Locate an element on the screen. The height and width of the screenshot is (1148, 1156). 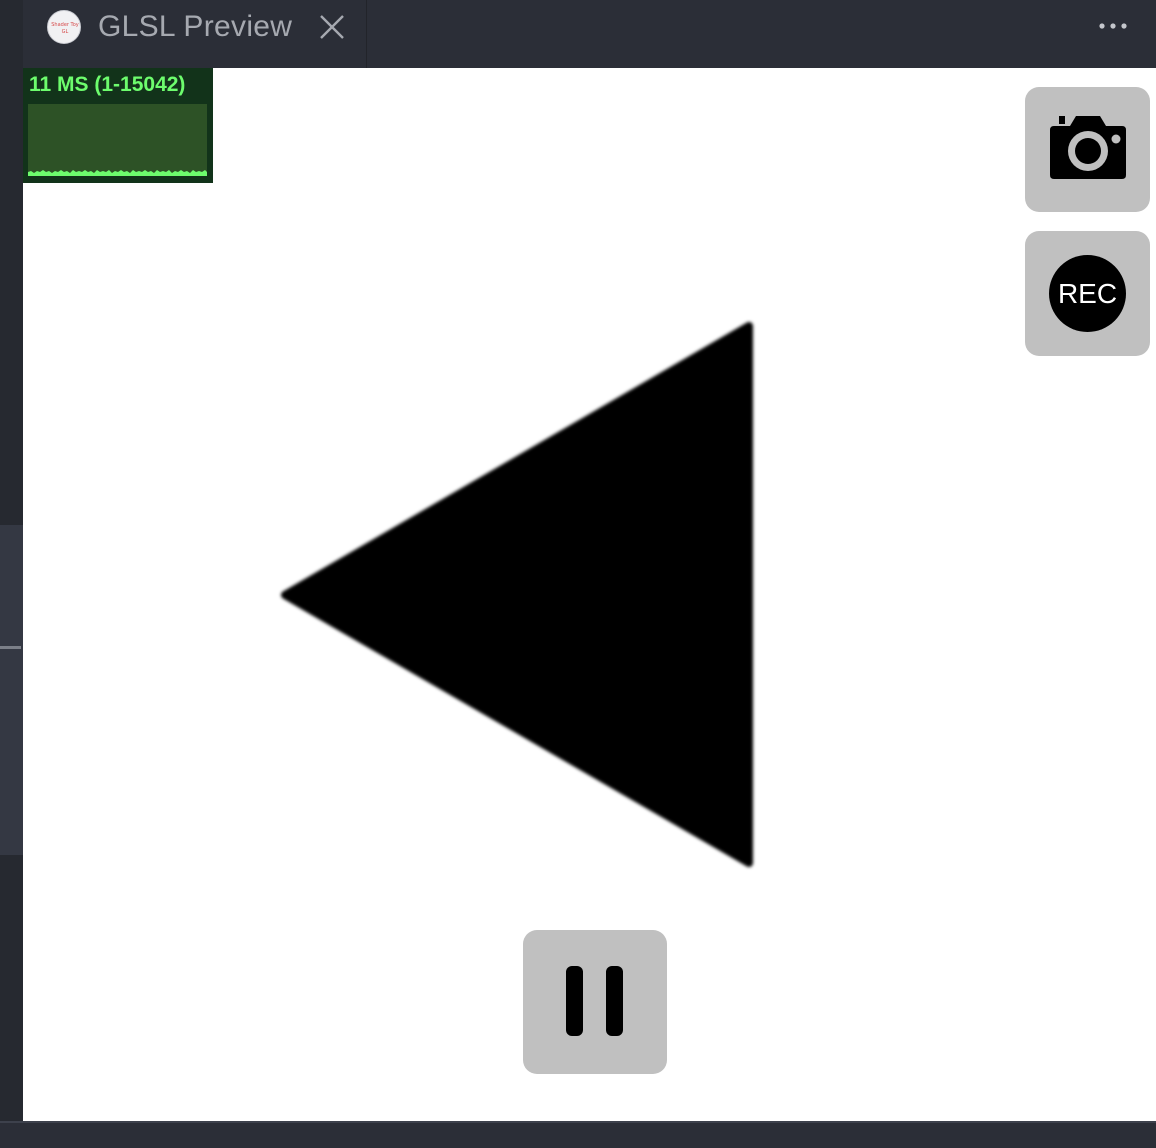
record-button: REC is located at coordinates (1087, 293).